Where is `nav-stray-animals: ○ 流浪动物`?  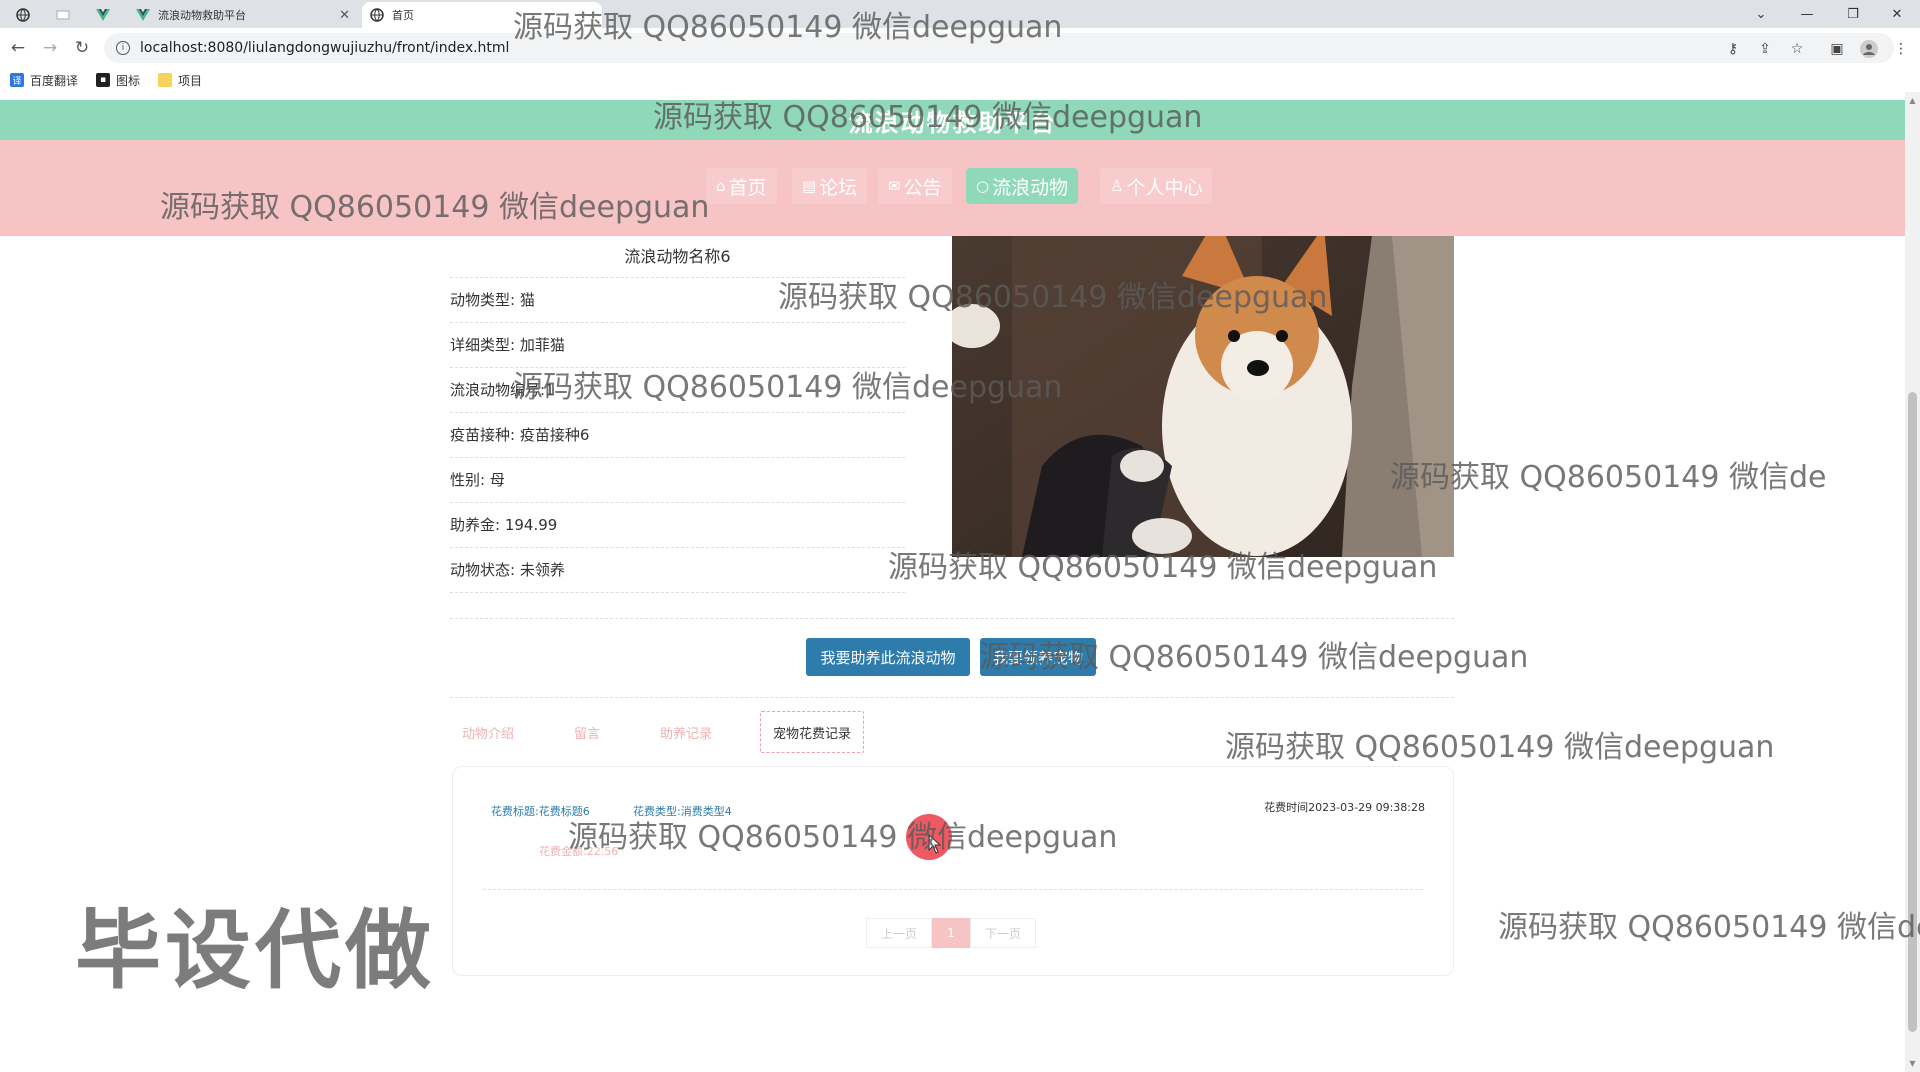 nav-stray-animals: ○ 流浪动物 is located at coordinates (1022, 186).